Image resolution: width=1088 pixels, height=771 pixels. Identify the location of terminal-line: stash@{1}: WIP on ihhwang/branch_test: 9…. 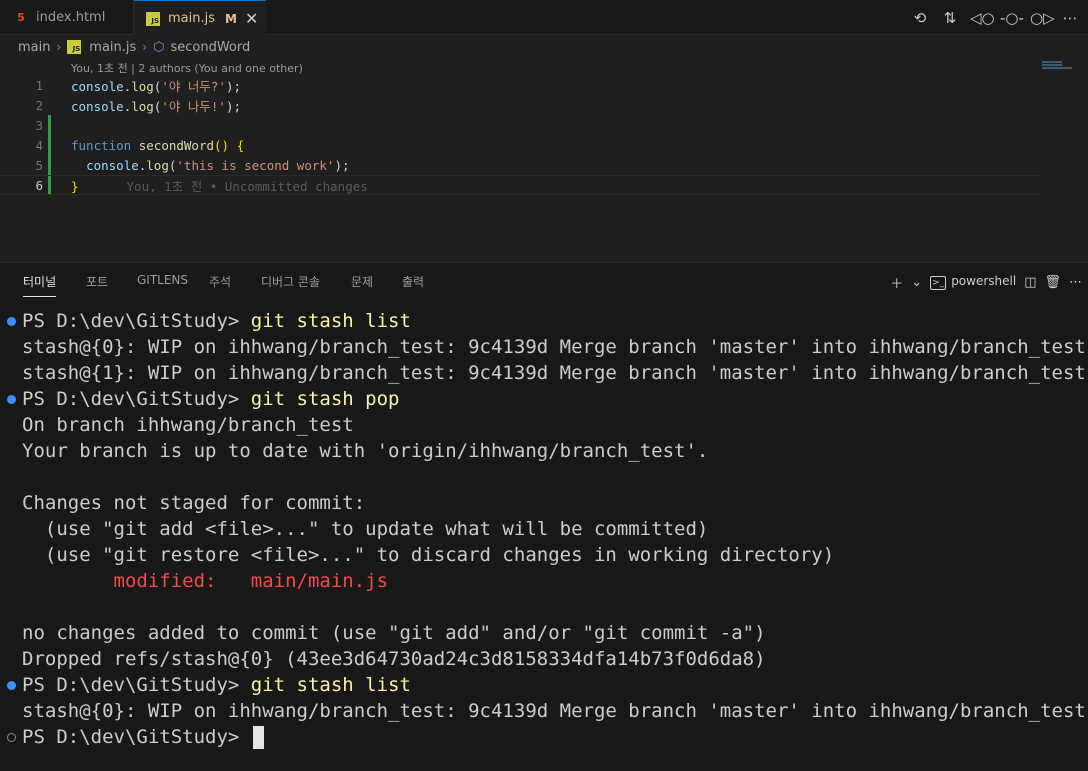
(554, 373).